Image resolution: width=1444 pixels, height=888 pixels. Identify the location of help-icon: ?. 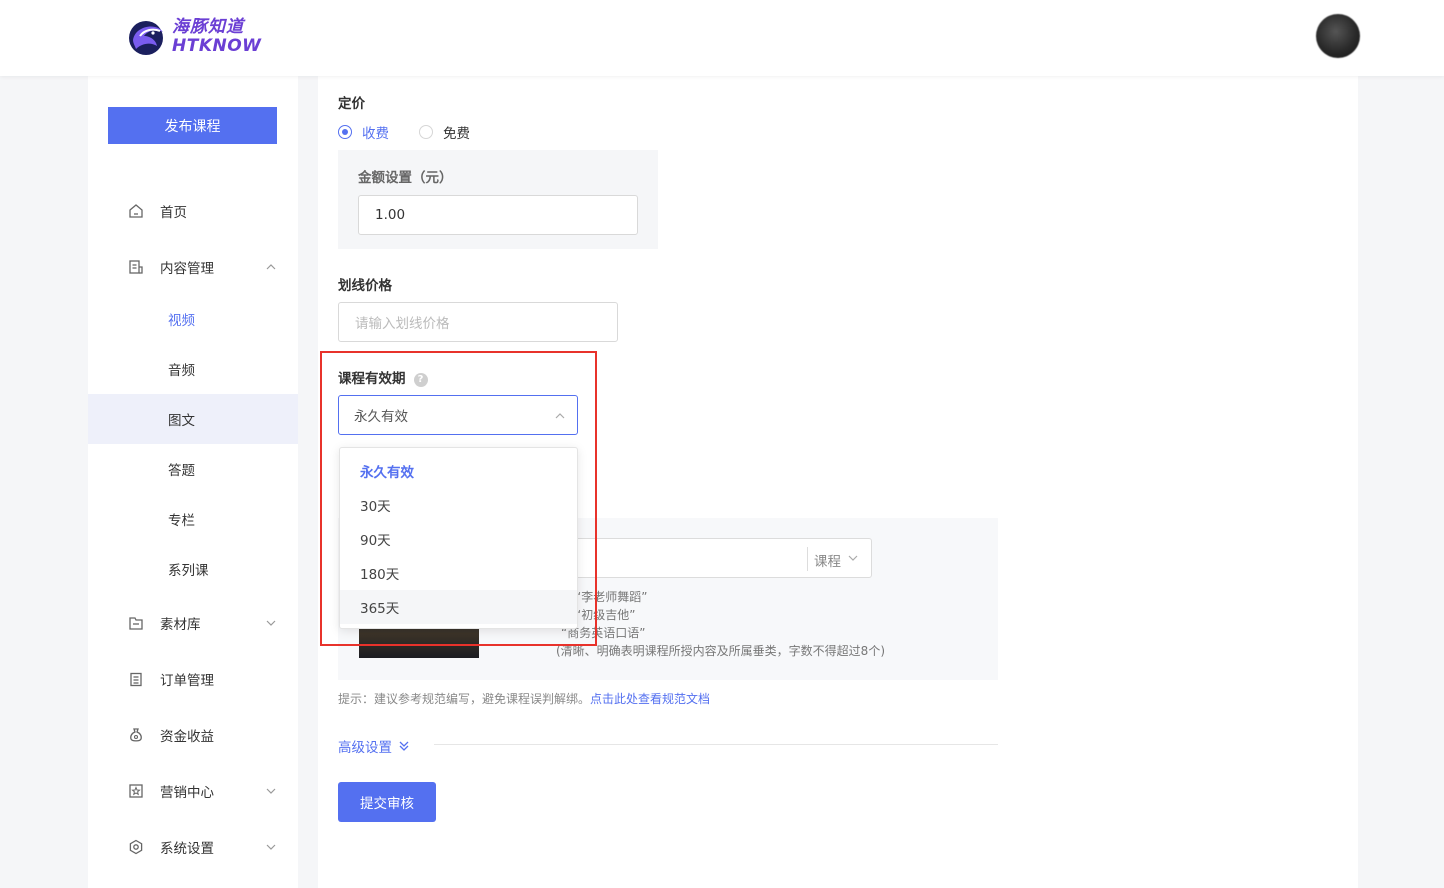
(420, 380).